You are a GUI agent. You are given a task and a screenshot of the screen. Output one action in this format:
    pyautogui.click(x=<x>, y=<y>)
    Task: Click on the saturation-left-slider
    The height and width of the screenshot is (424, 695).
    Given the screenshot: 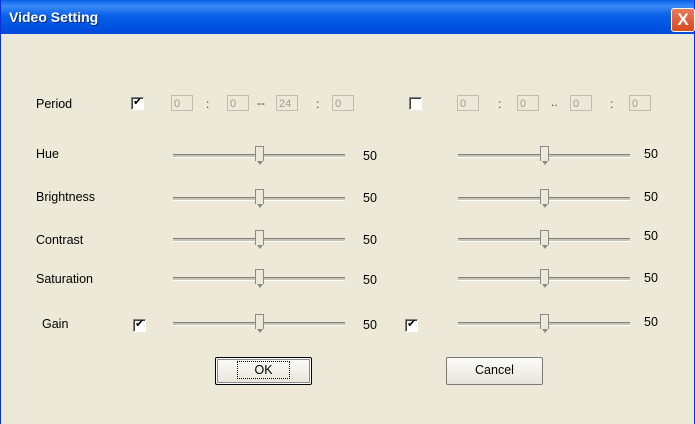 What is the action you would take?
    pyautogui.click(x=259, y=279)
    